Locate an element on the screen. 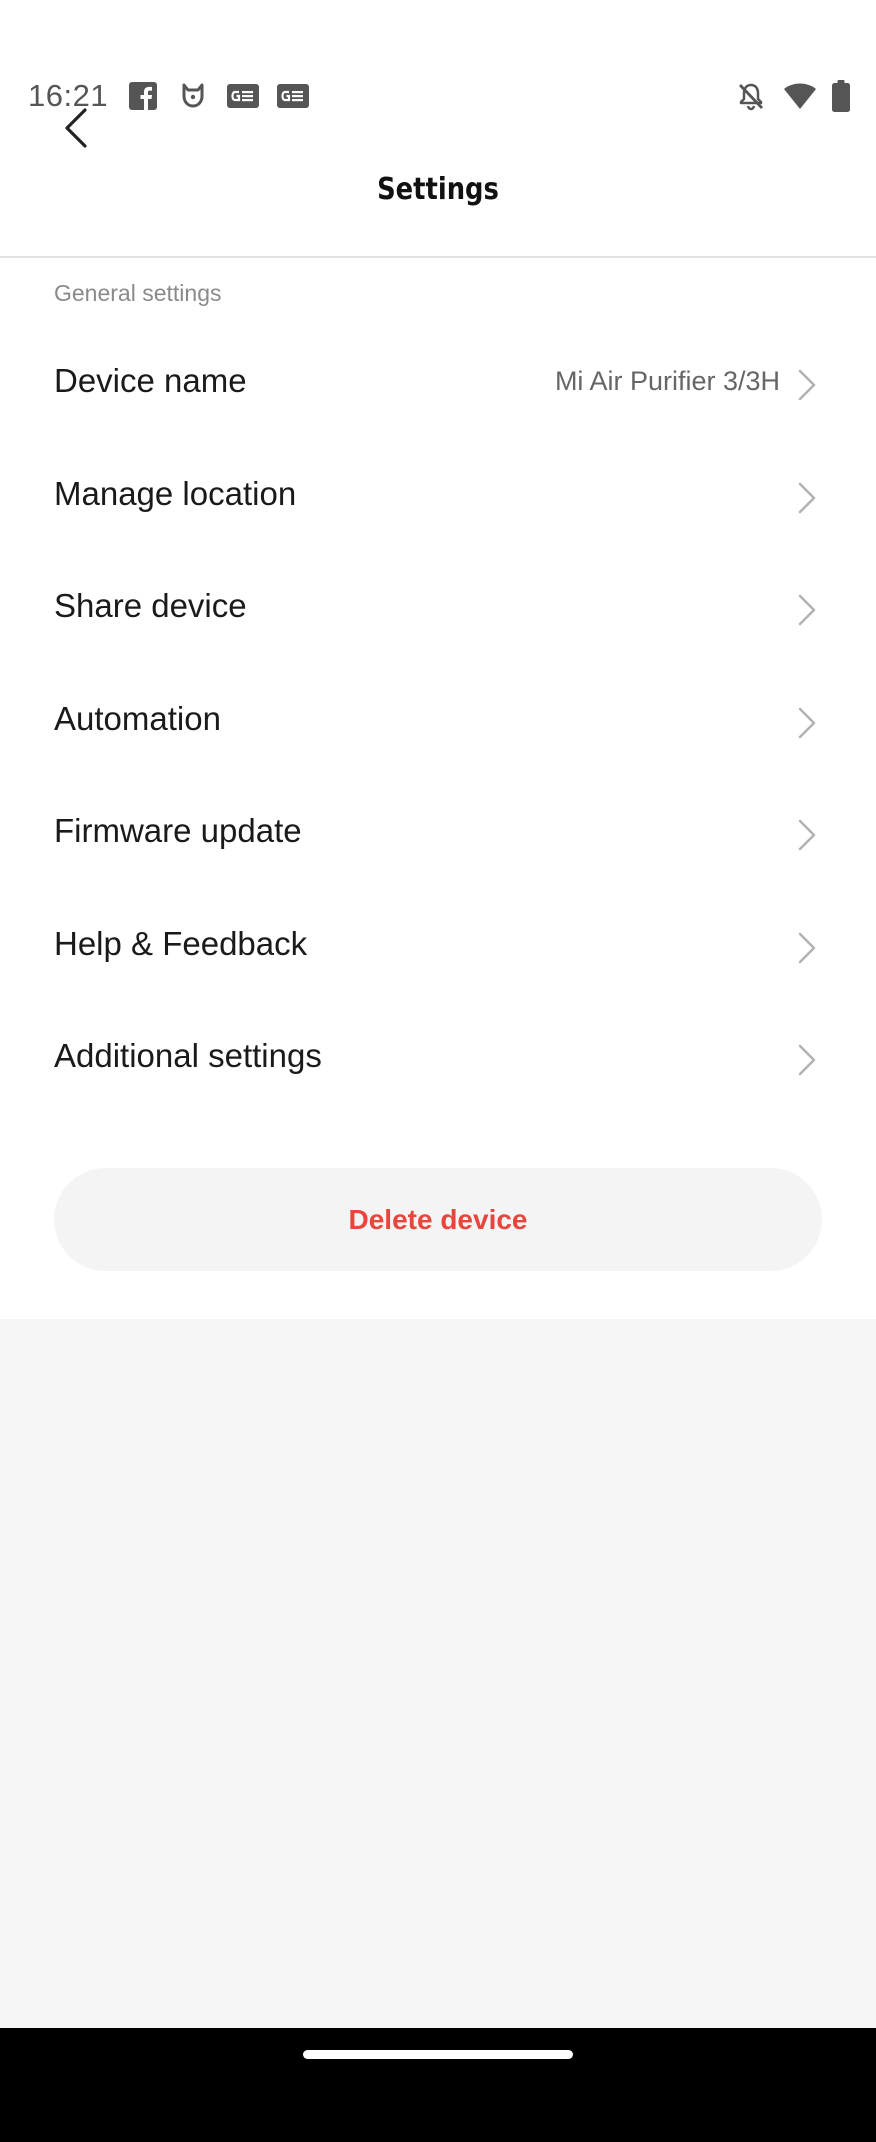  settings-row-automation: Automation is located at coordinates (438, 724).